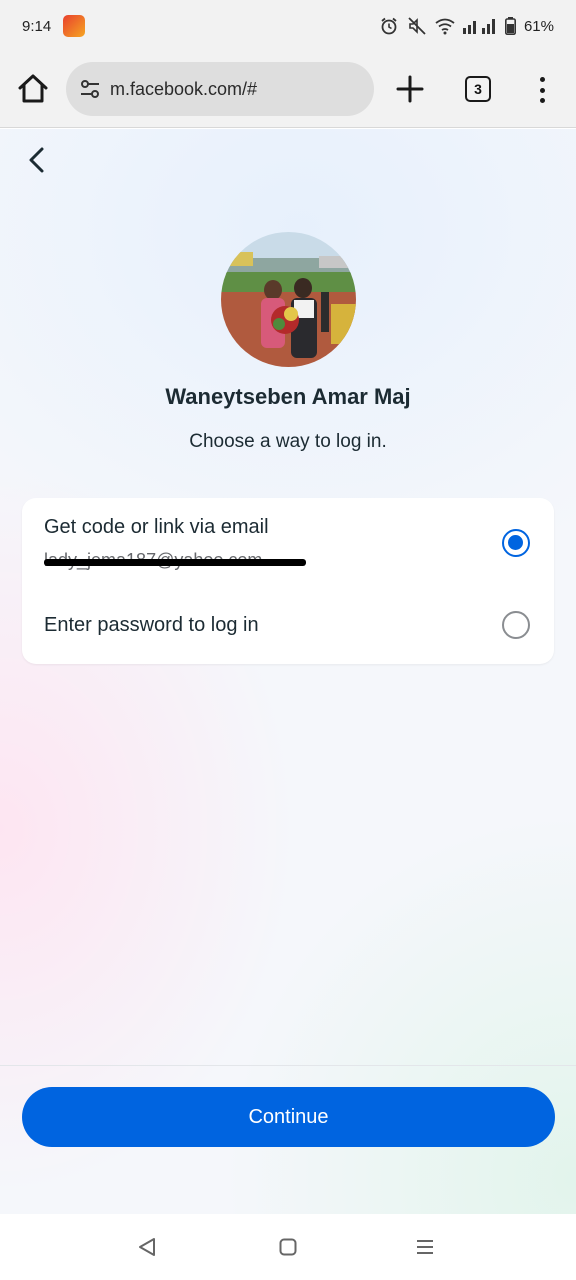 This screenshot has width=576, height=1280. Describe the element at coordinates (516, 625) in the screenshot. I see `radio-unselected` at that location.